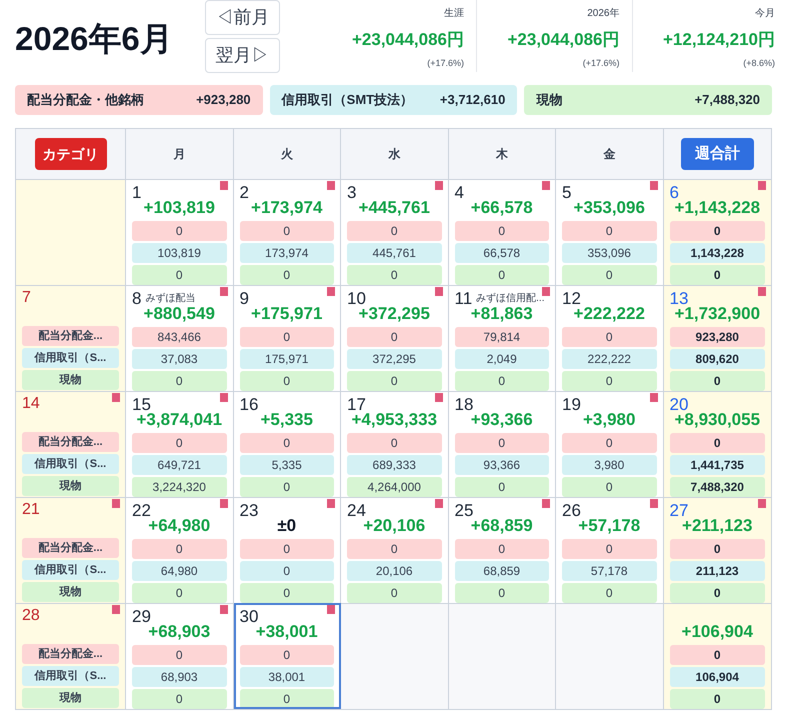  I want to click on category-value: 1,441,735, so click(717, 465).